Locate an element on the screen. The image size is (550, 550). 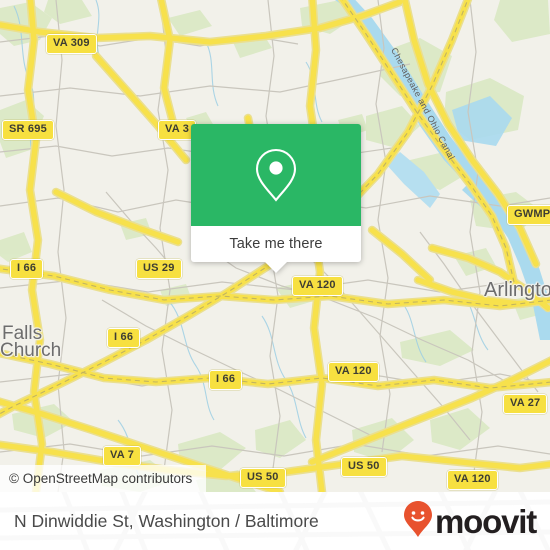
moovit-brand: moovit is located at coordinates (470, 521).